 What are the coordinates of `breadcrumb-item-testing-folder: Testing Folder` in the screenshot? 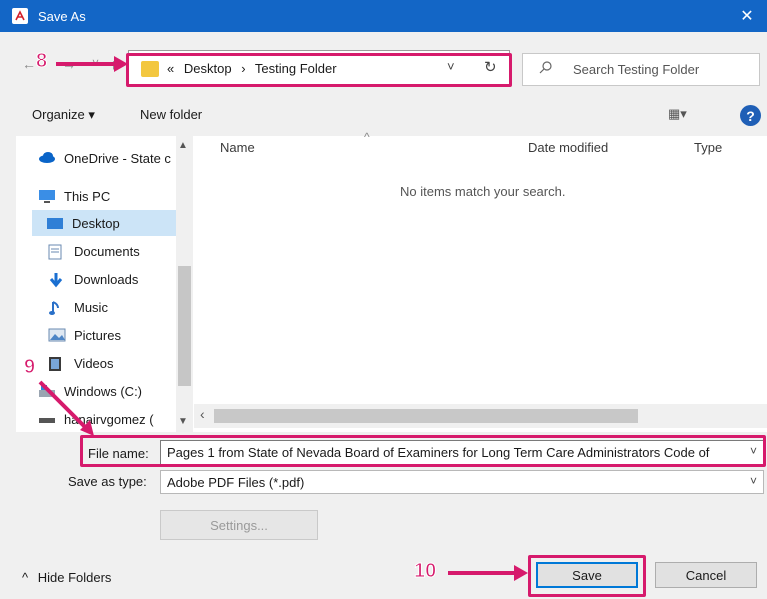 It's located at (296, 68).